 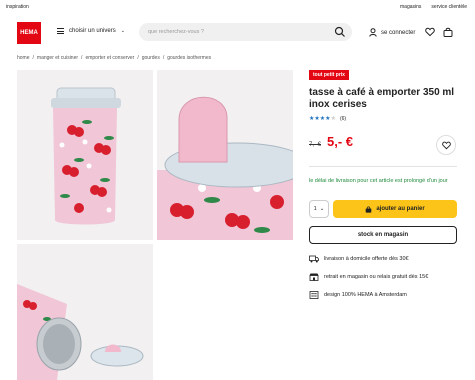 I want to click on product-image-open, so click(x=85, y=312).